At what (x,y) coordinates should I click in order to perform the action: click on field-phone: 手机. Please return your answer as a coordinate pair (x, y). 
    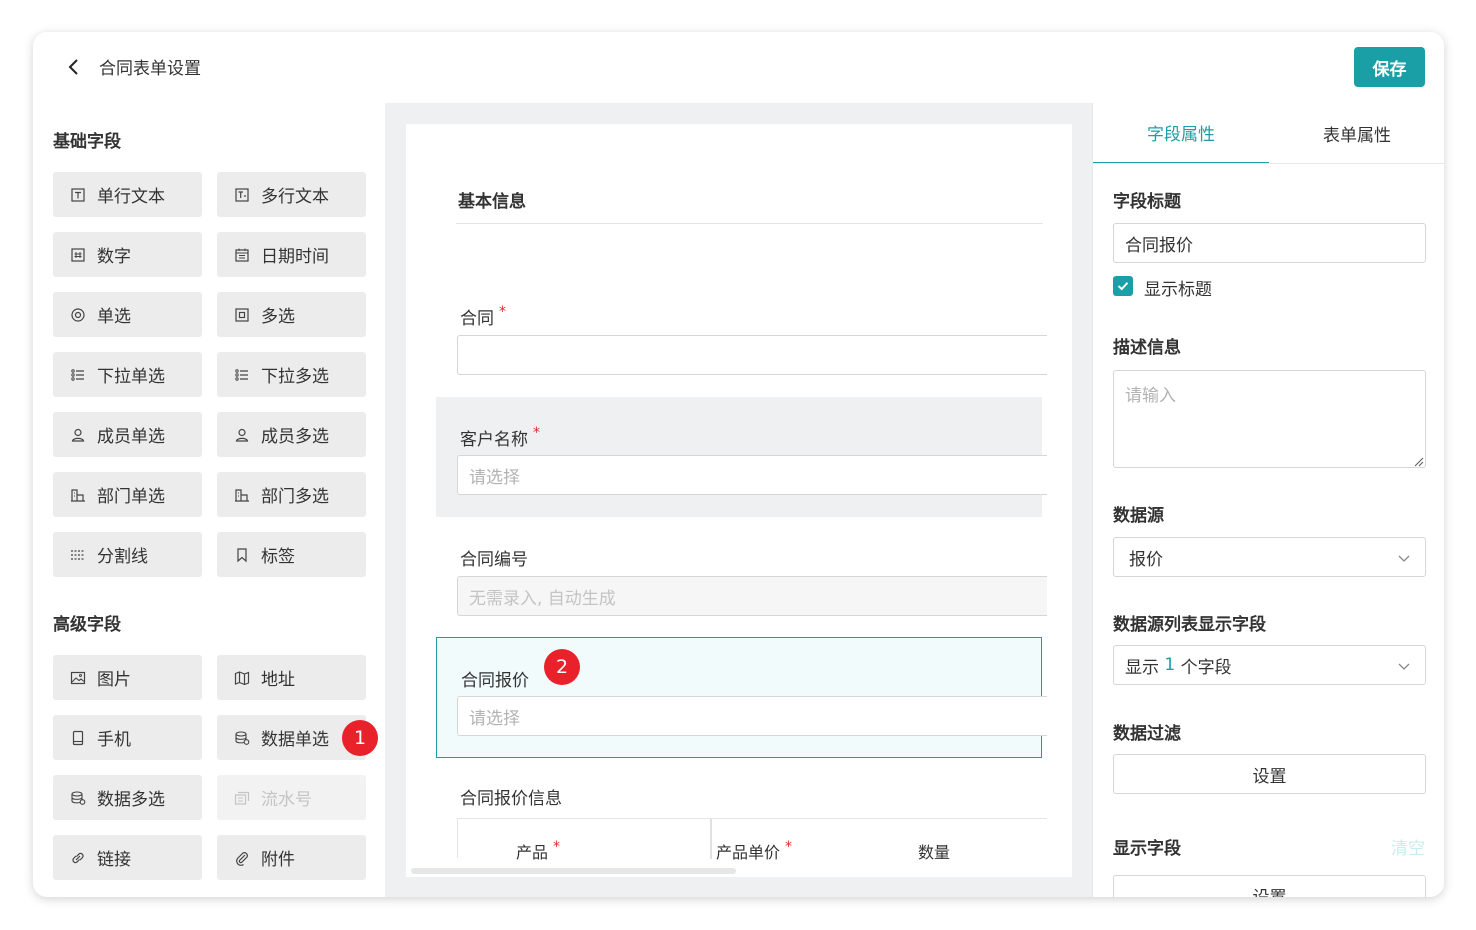
    Looking at the image, I should click on (127, 737).